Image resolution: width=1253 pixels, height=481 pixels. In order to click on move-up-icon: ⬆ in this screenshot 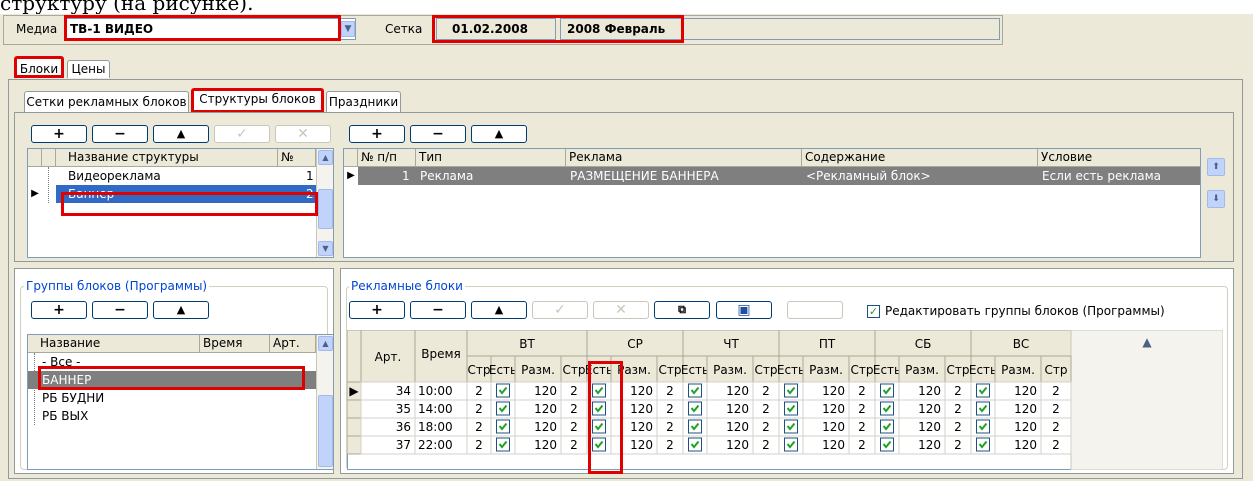, I will do `click(1216, 167)`.